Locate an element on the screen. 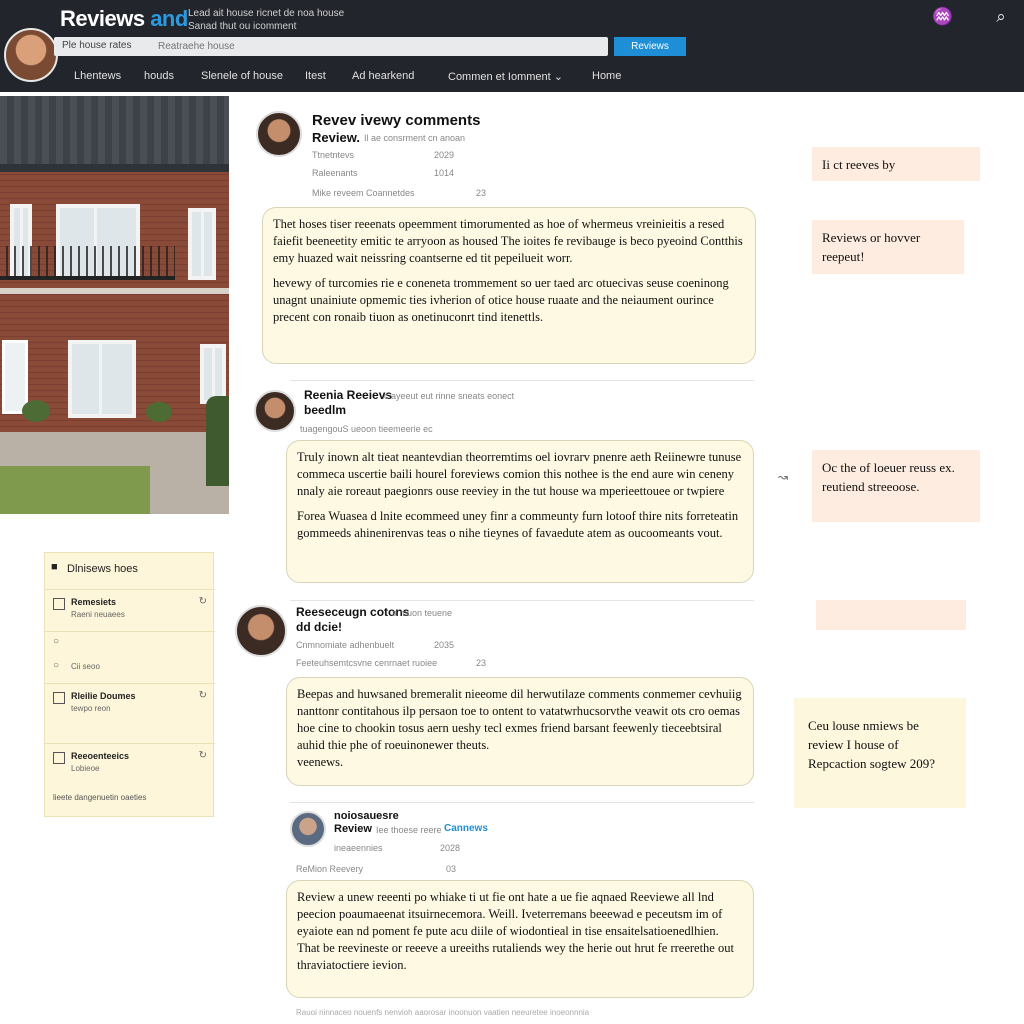 The image size is (1024, 1024). comment-meta-date: 03 is located at coordinates (451, 869).